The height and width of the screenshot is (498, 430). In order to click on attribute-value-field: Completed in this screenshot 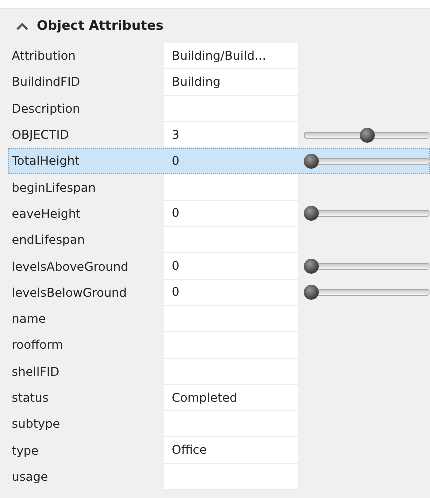, I will do `click(231, 398)`.